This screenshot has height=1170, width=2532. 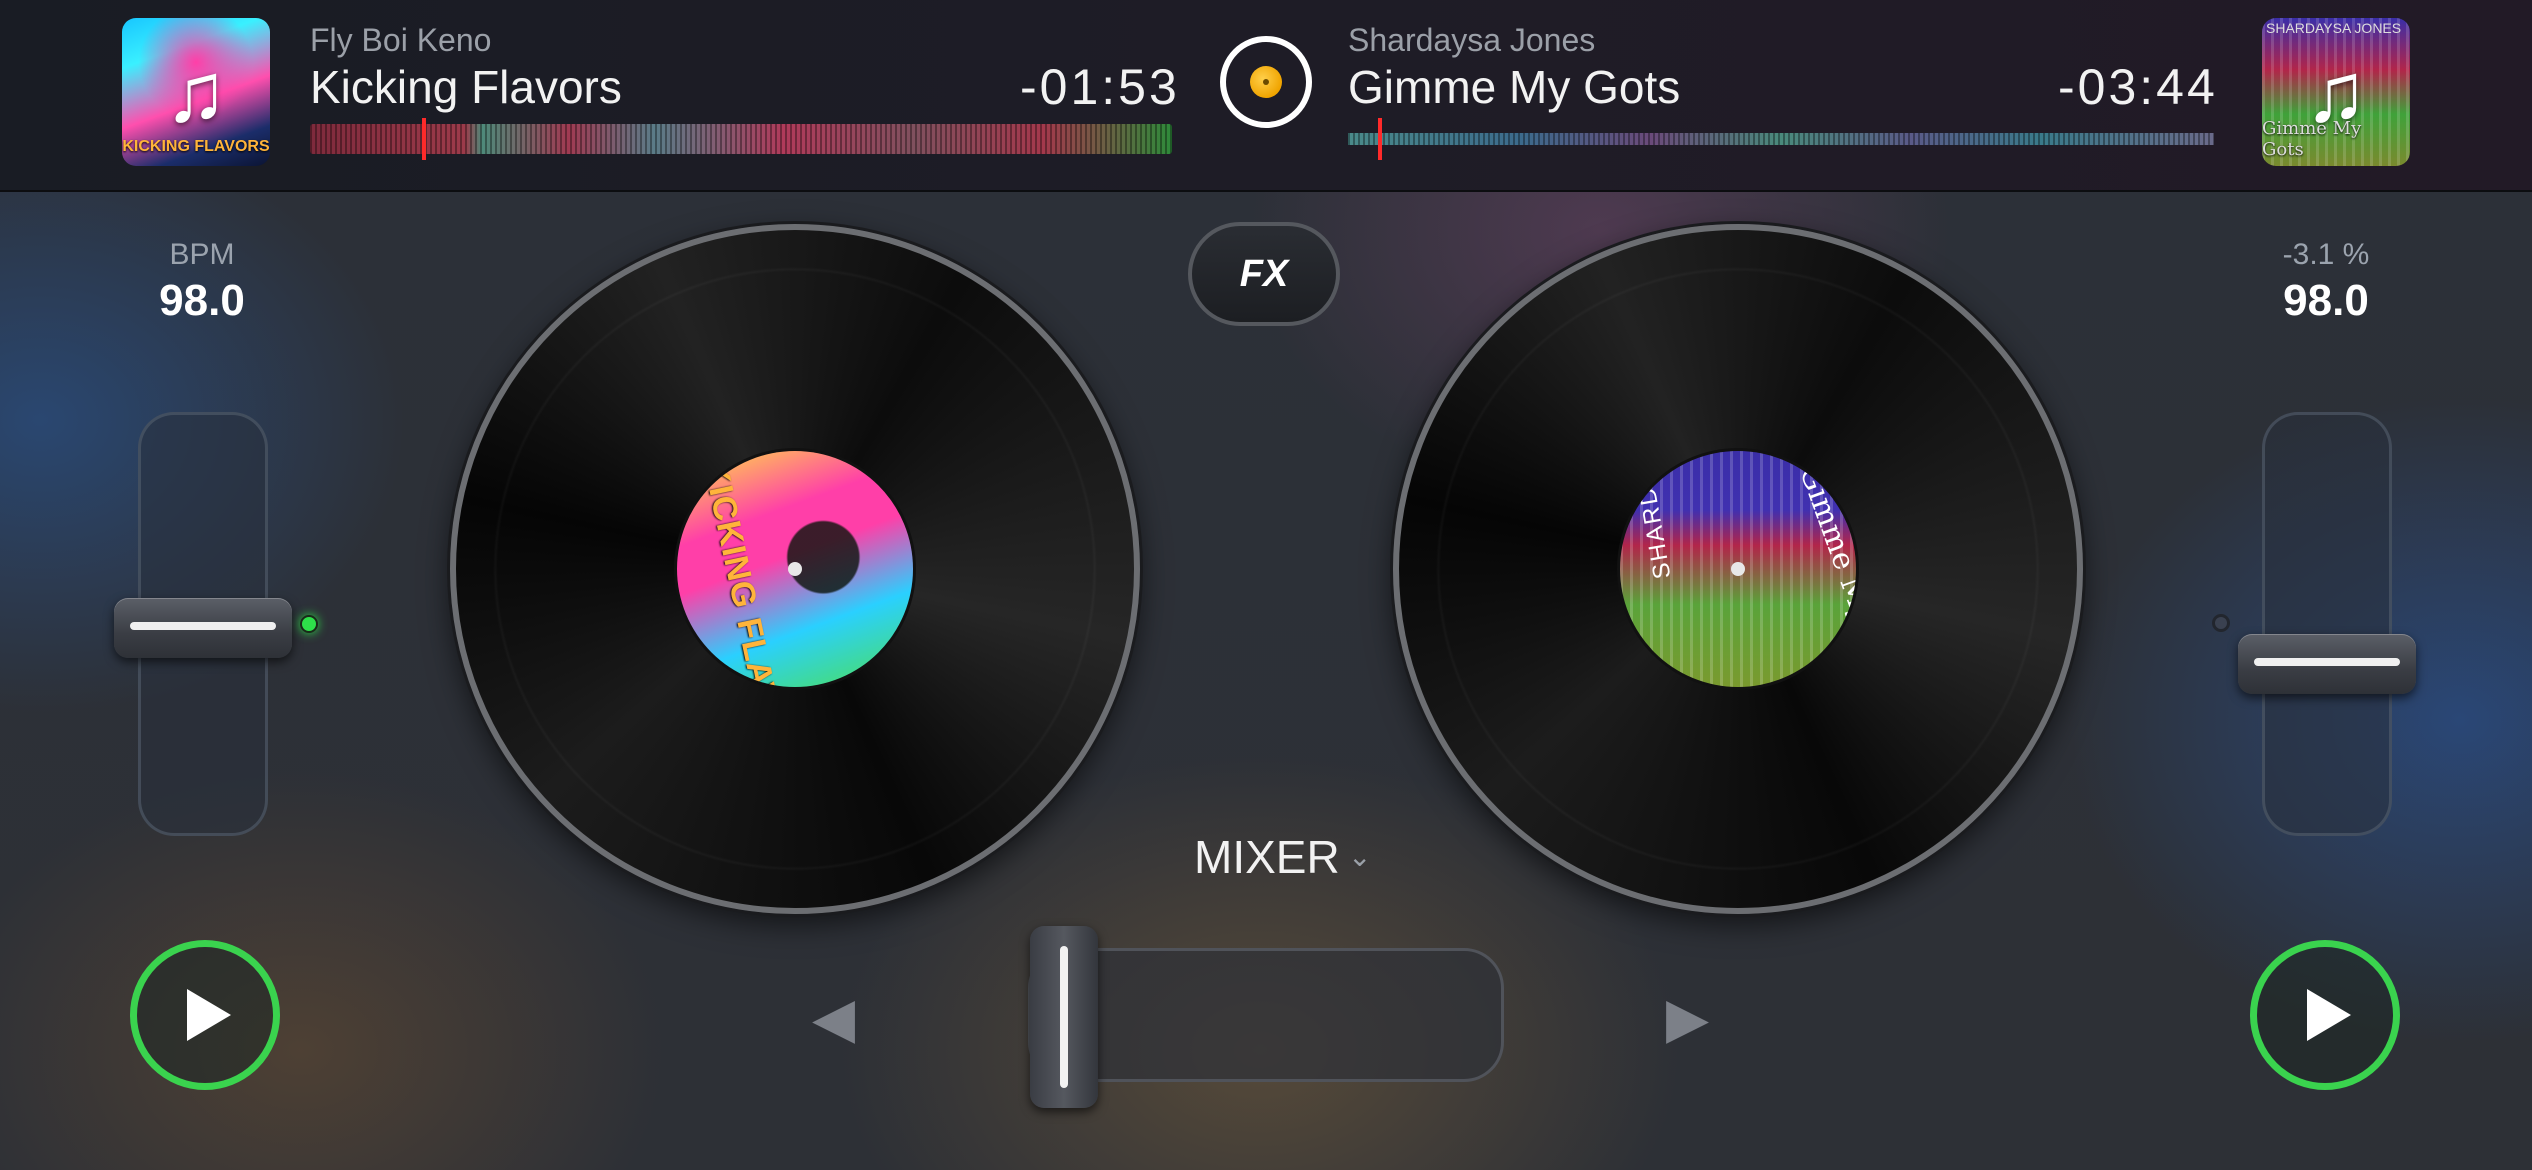 I want to click on crossfader-track, so click(x=1266, y=1015).